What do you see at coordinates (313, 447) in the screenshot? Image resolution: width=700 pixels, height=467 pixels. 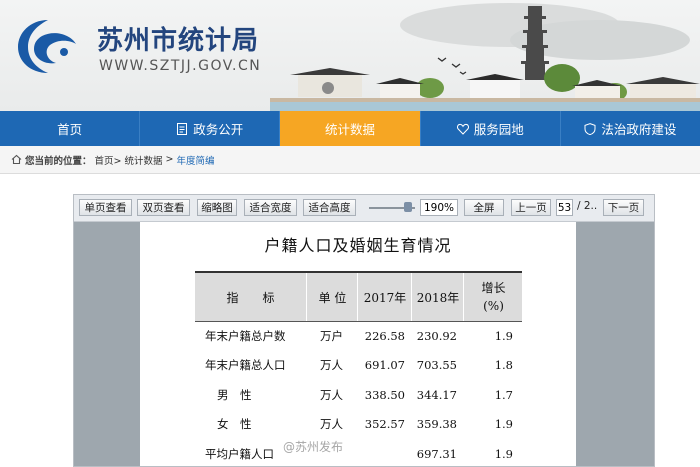 I see `weibo-watermark: @苏州发布` at bounding box center [313, 447].